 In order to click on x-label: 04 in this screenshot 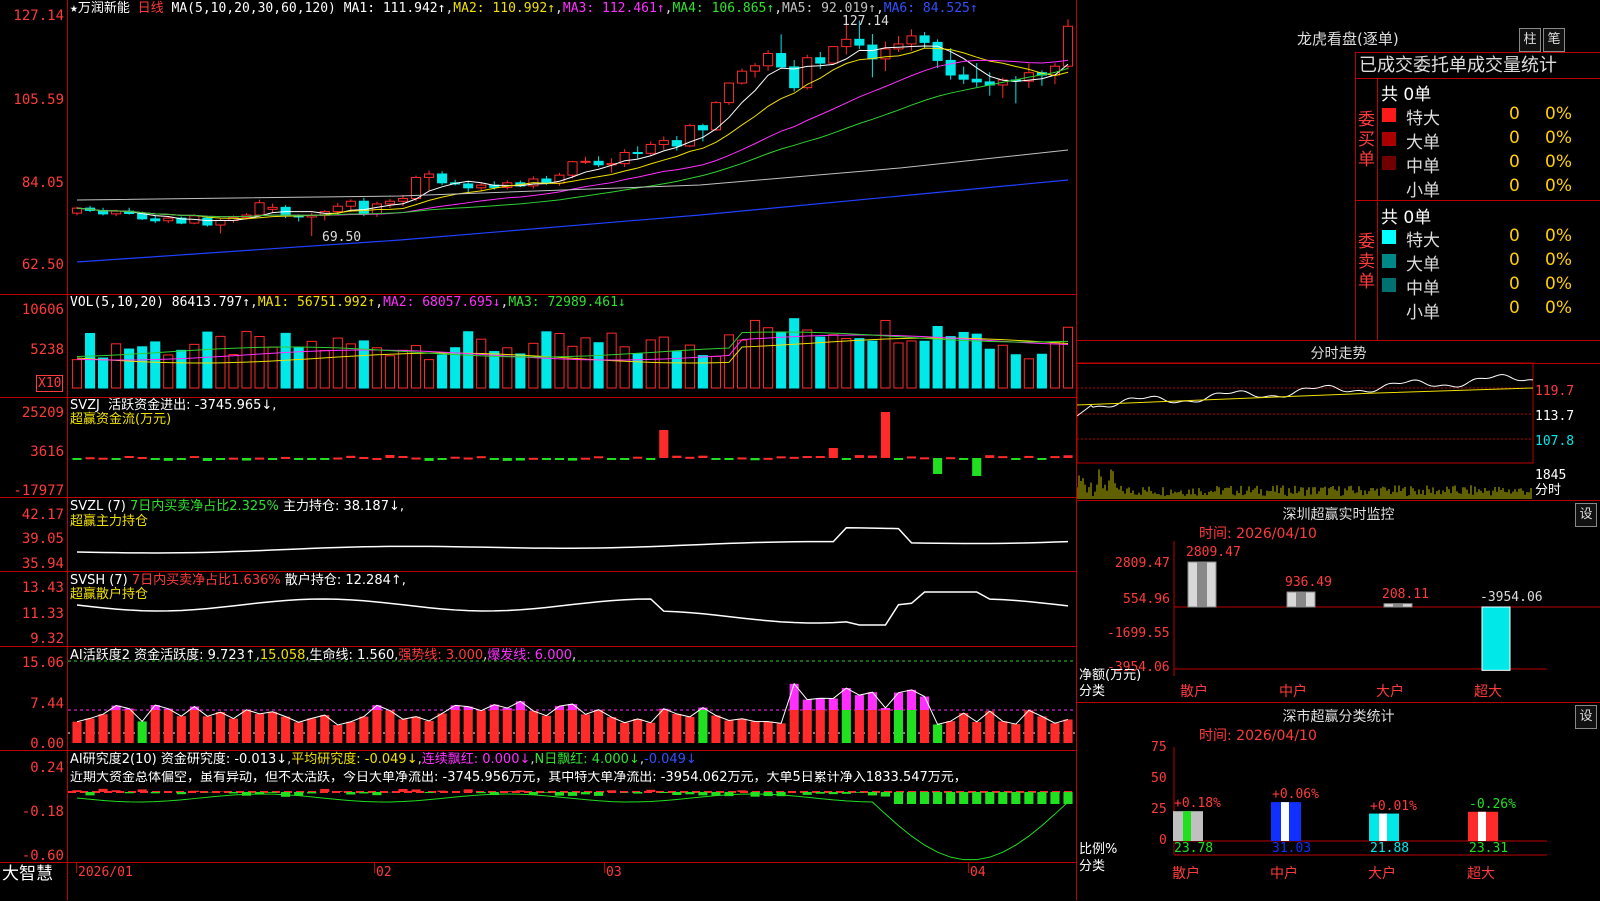, I will do `click(978, 873)`.